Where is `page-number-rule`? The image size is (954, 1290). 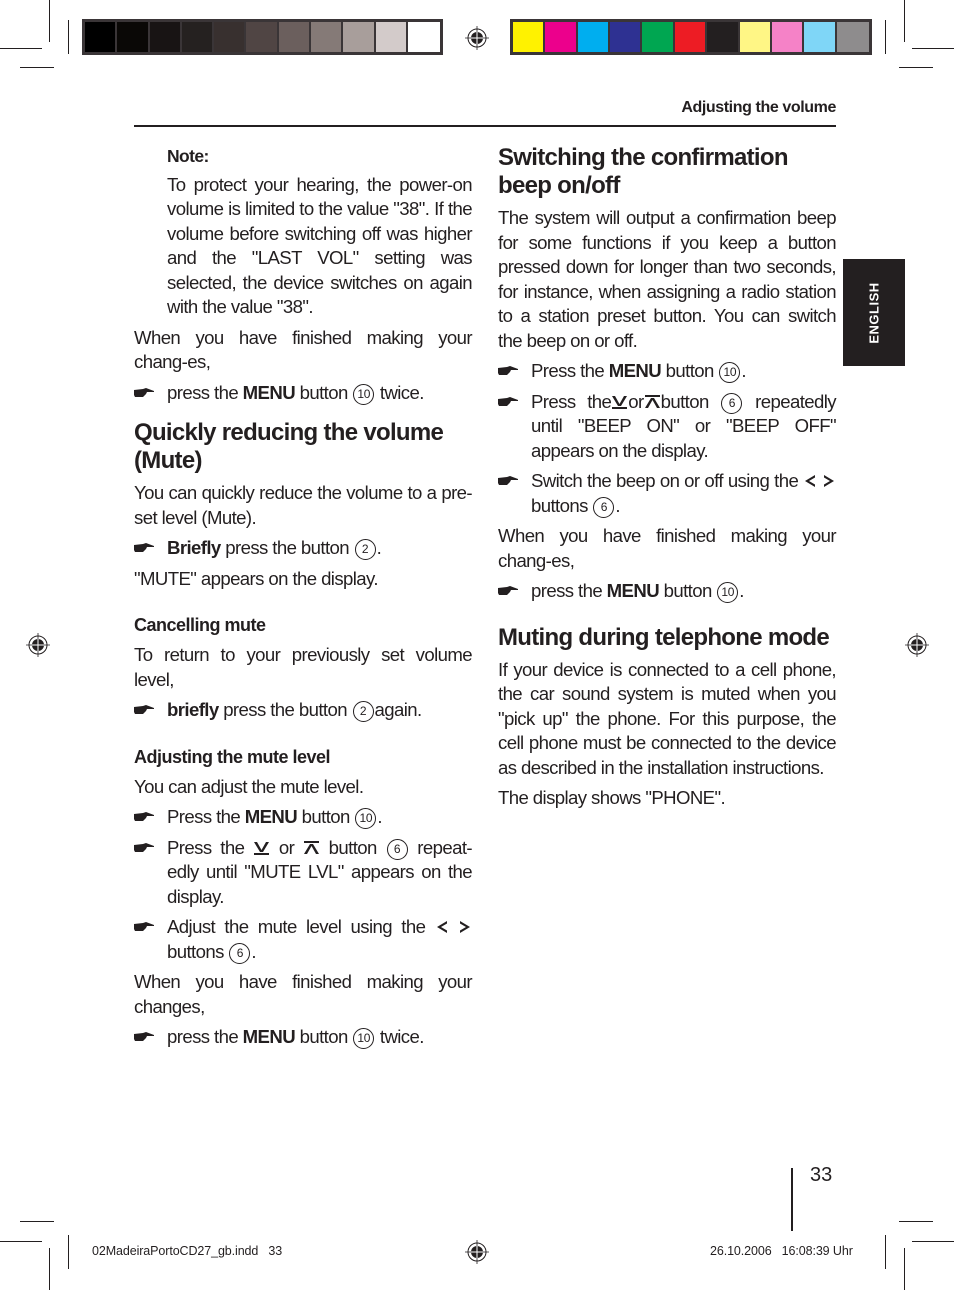
page-number-rule is located at coordinates (792, 1199).